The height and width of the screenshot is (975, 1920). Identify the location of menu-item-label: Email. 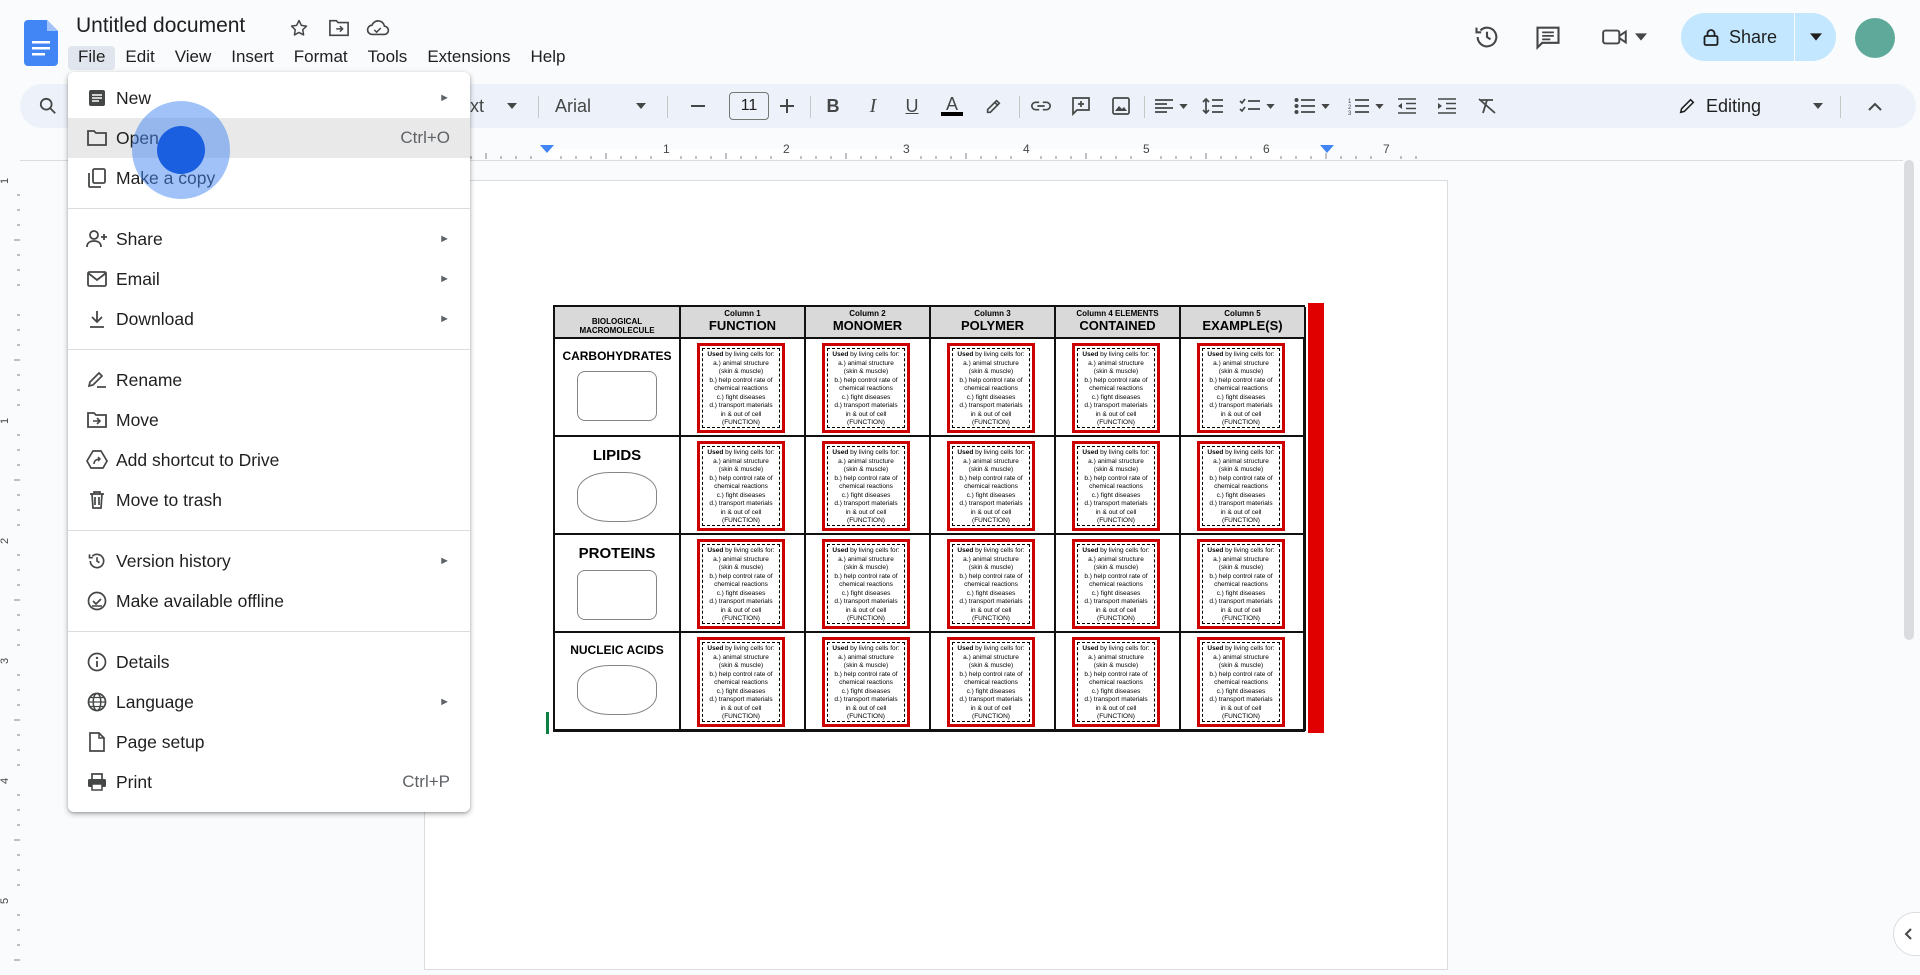
(138, 278).